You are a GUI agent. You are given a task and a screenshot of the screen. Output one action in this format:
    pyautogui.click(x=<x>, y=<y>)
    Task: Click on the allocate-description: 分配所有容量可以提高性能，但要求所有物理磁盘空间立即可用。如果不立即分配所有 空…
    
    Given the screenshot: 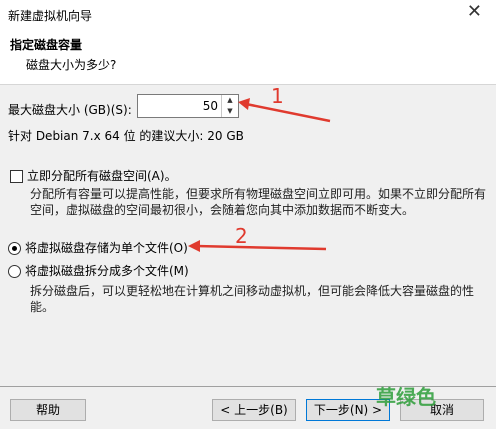 What is the action you would take?
    pyautogui.click(x=258, y=202)
    